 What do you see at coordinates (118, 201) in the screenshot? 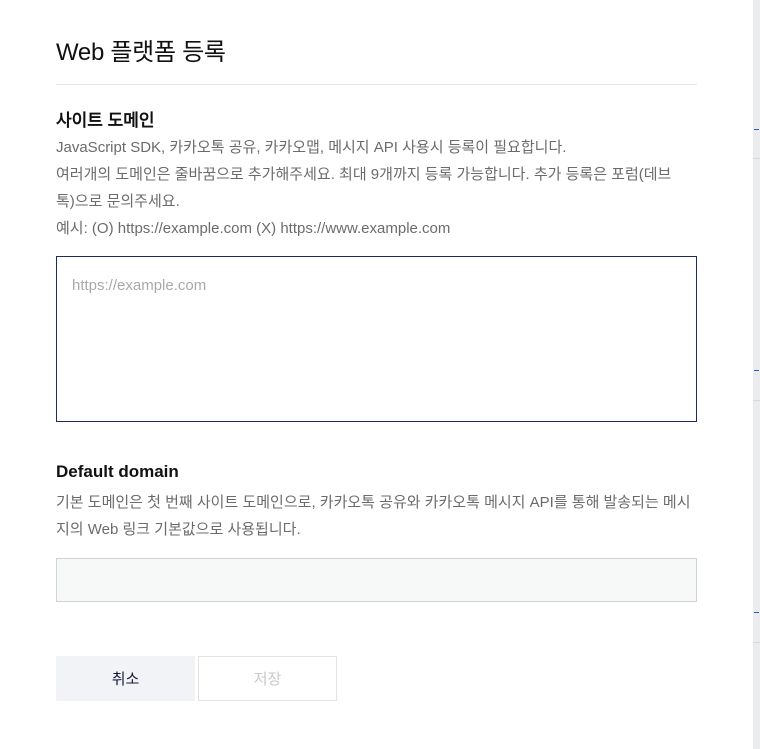
I see `site-domain-desc-line: 톡)으로 문의주세요.` at bounding box center [118, 201].